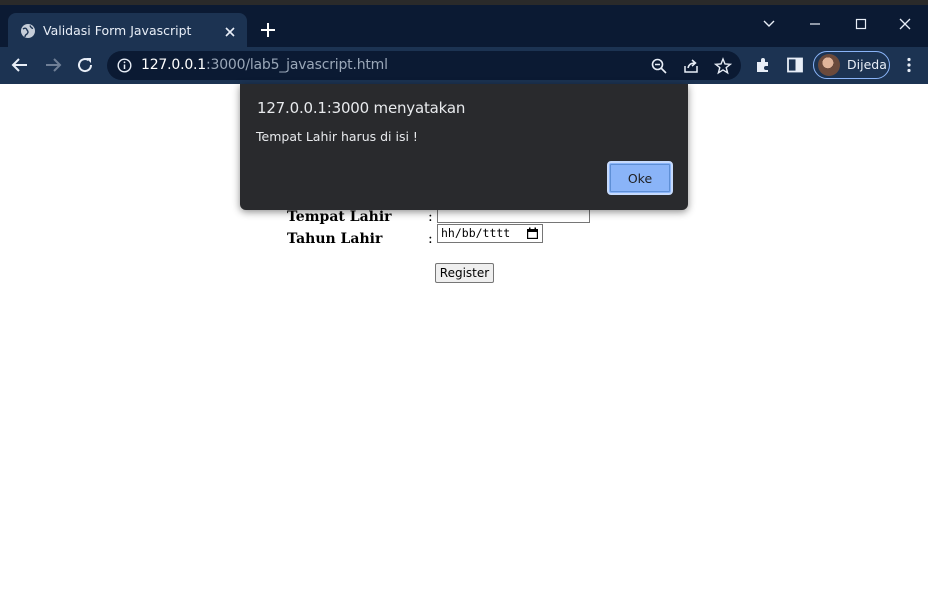  What do you see at coordinates (795, 65) in the screenshot?
I see `side-panel-icon` at bounding box center [795, 65].